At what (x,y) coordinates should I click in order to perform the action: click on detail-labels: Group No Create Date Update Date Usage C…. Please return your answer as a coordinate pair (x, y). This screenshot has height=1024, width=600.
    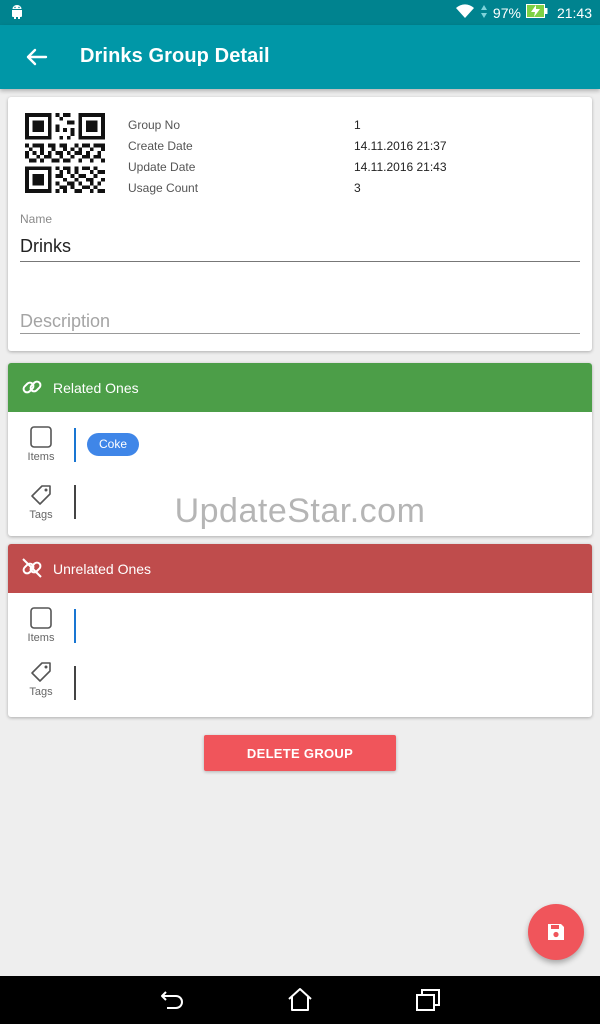
    Looking at the image, I should click on (163, 157).